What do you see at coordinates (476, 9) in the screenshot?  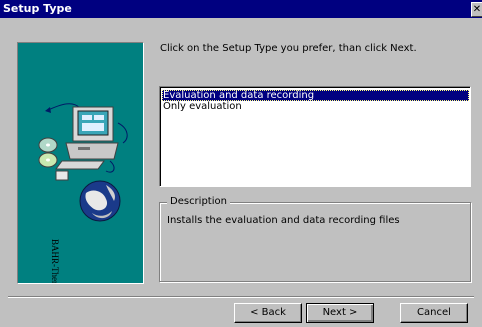 I see `close-button: ✕` at bounding box center [476, 9].